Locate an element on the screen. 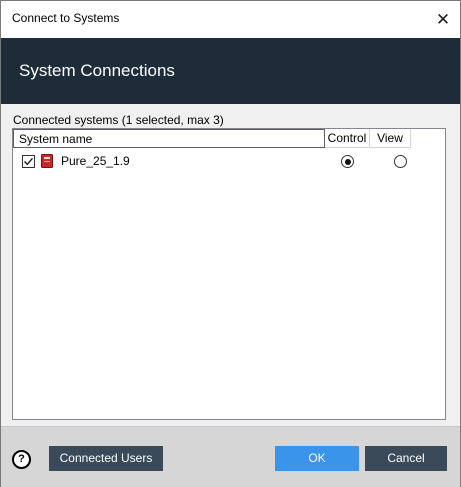 This screenshot has height=487, width=461. control-radio is located at coordinates (347, 161).